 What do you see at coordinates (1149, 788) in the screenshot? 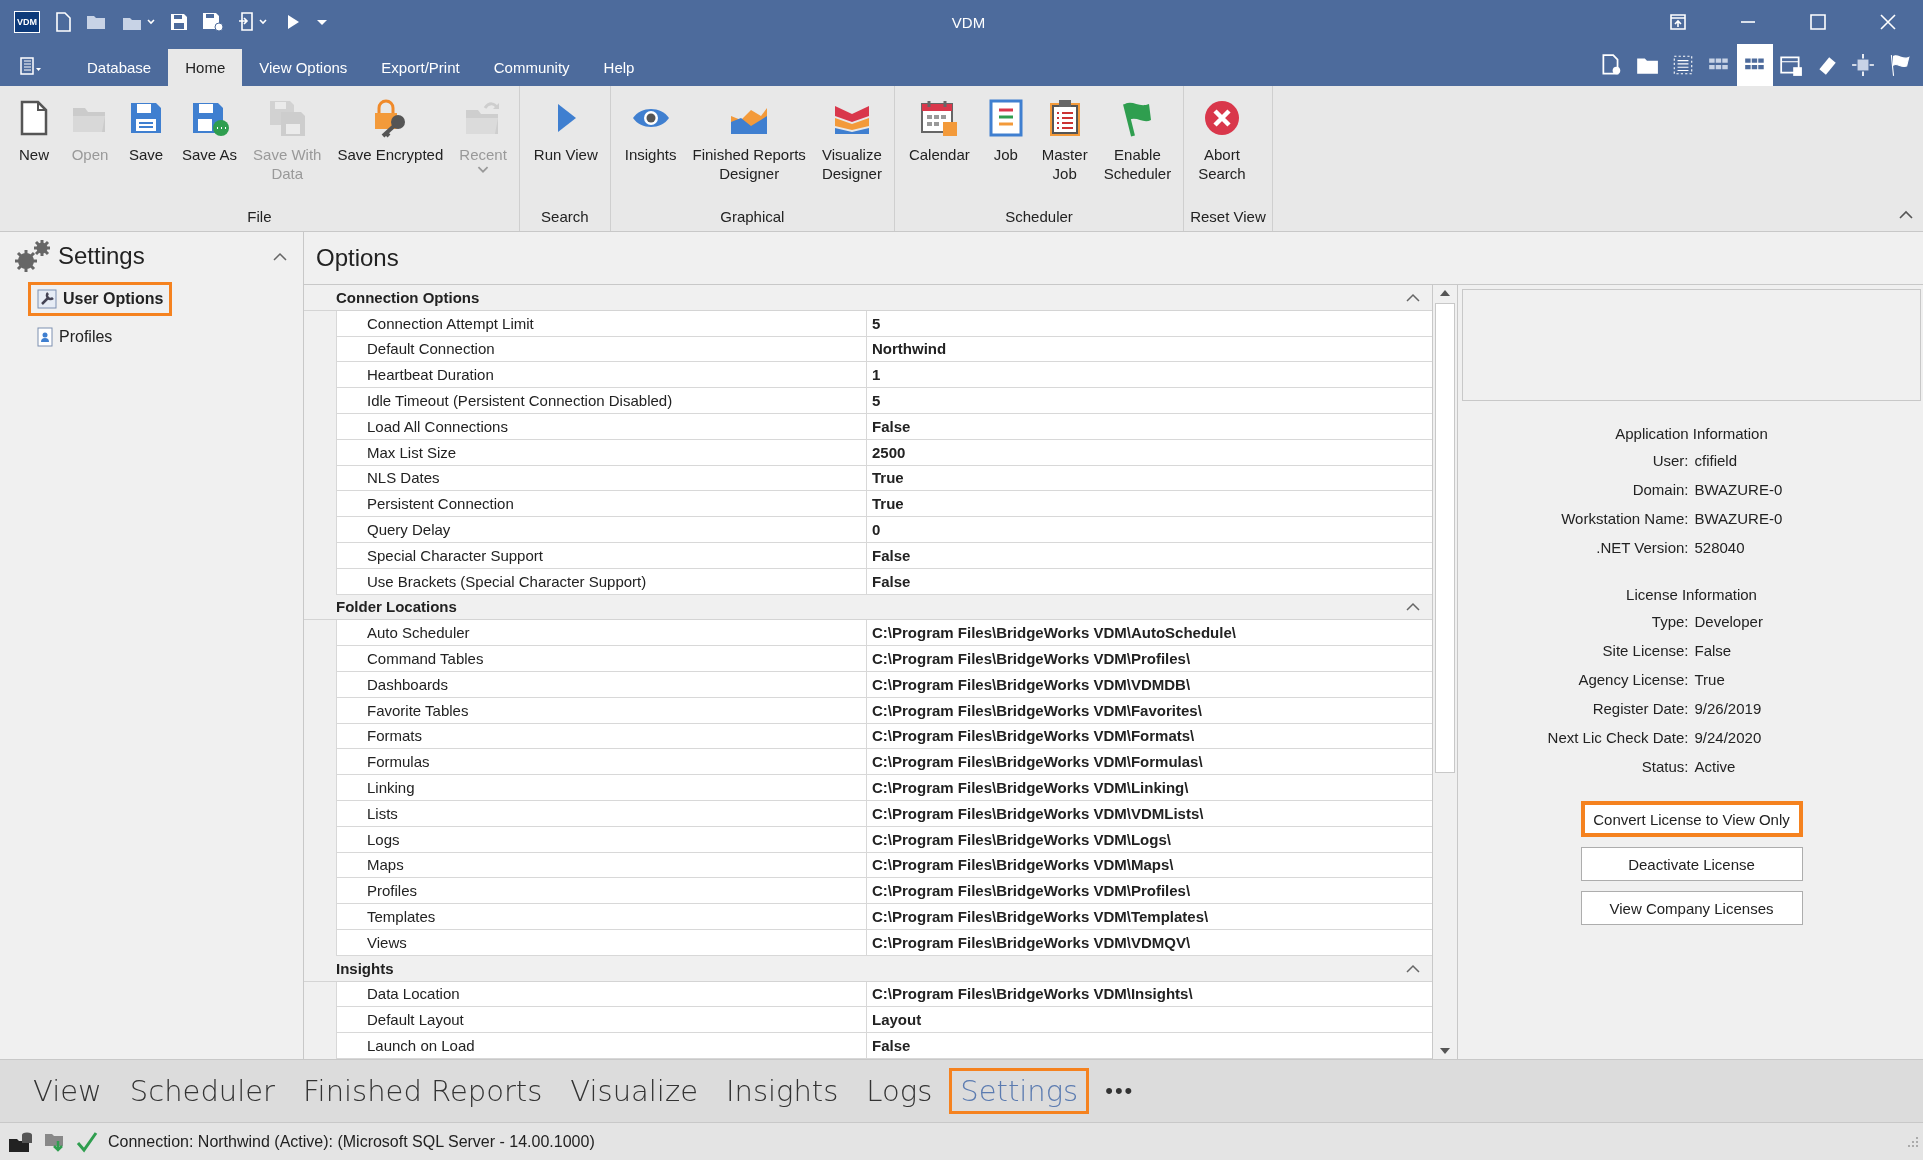
I see `property-value: C:\Program Files\BridgeWorks VDM\Linking\` at bounding box center [1149, 788].